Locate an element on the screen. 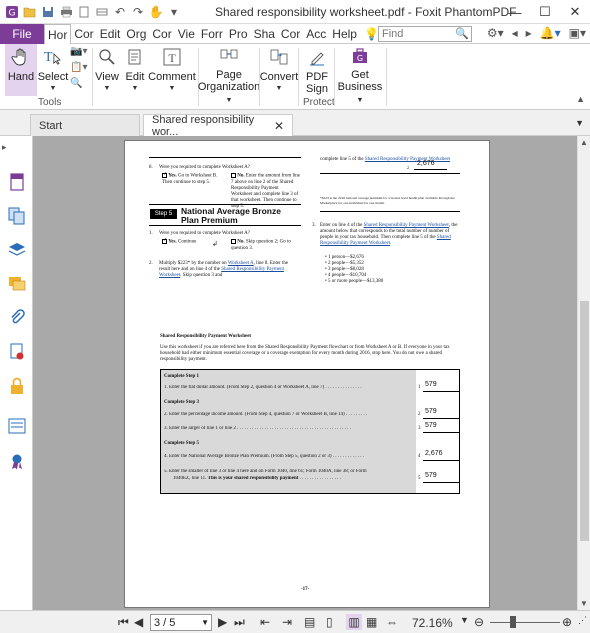 Image resolution: width=590 pixels, height=633 pixels. select-tool-button: T Select ▼ is located at coordinates (53, 70).